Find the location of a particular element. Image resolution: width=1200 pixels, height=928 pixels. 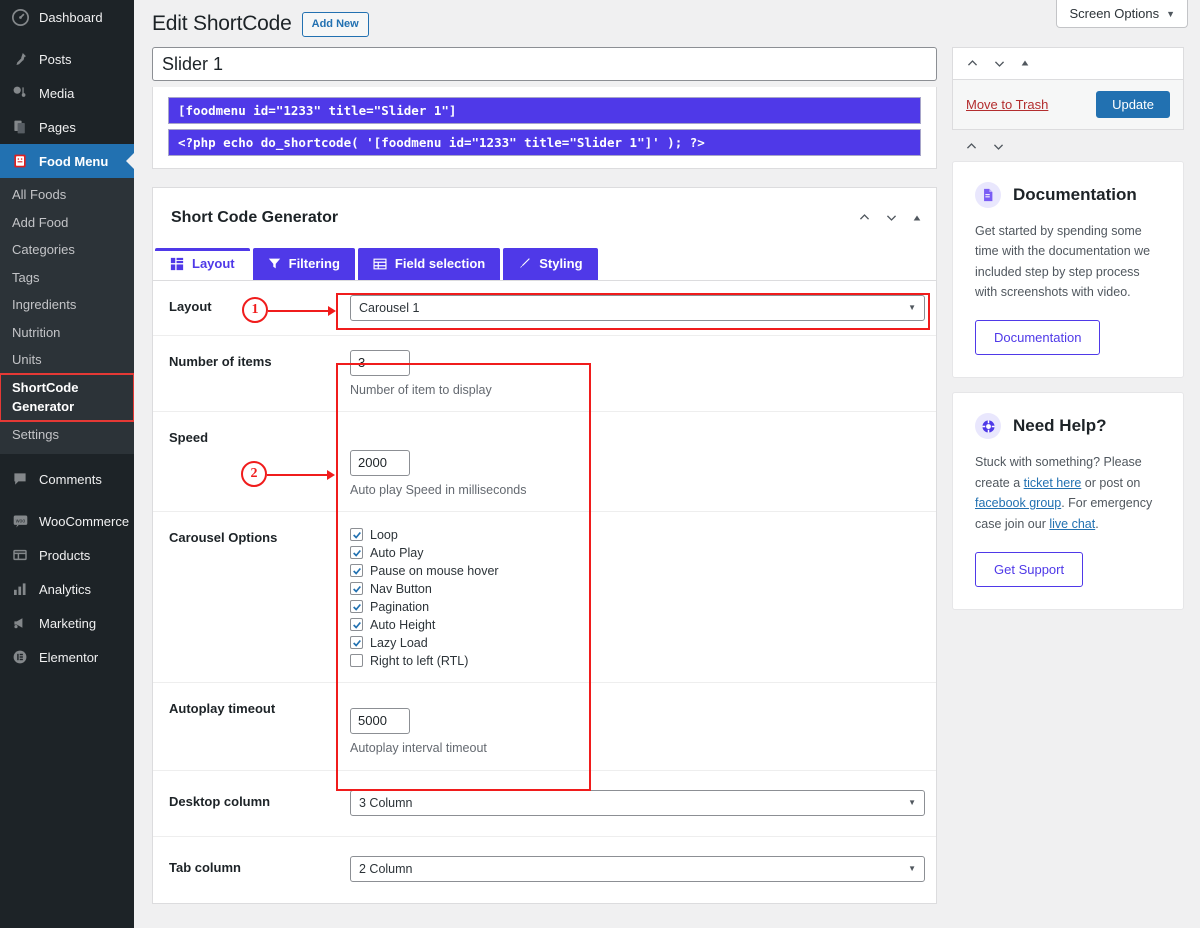

field-control: 3 Number of item to display is located at coordinates (637, 373).